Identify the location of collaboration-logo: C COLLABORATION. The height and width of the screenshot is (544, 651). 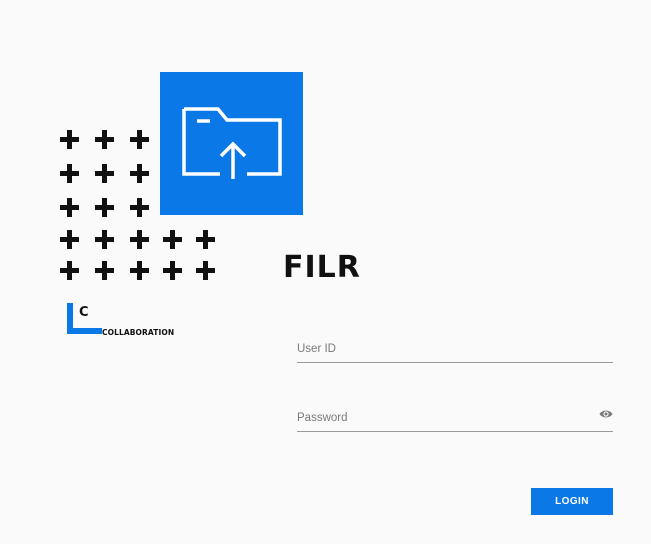
(132, 318).